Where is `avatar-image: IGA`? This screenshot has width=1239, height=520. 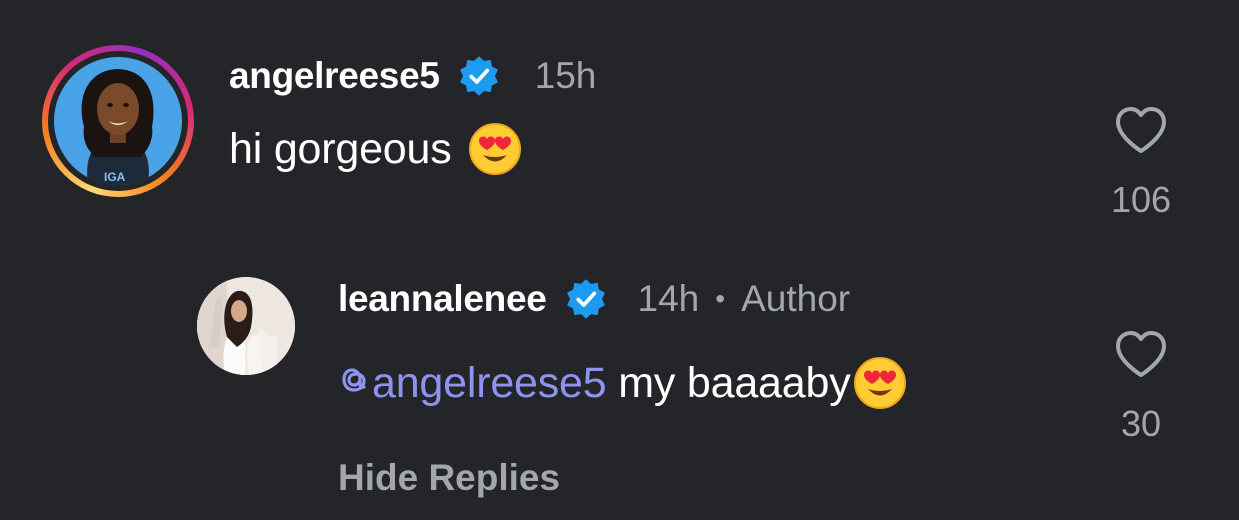 avatar-image: IGA is located at coordinates (118, 121).